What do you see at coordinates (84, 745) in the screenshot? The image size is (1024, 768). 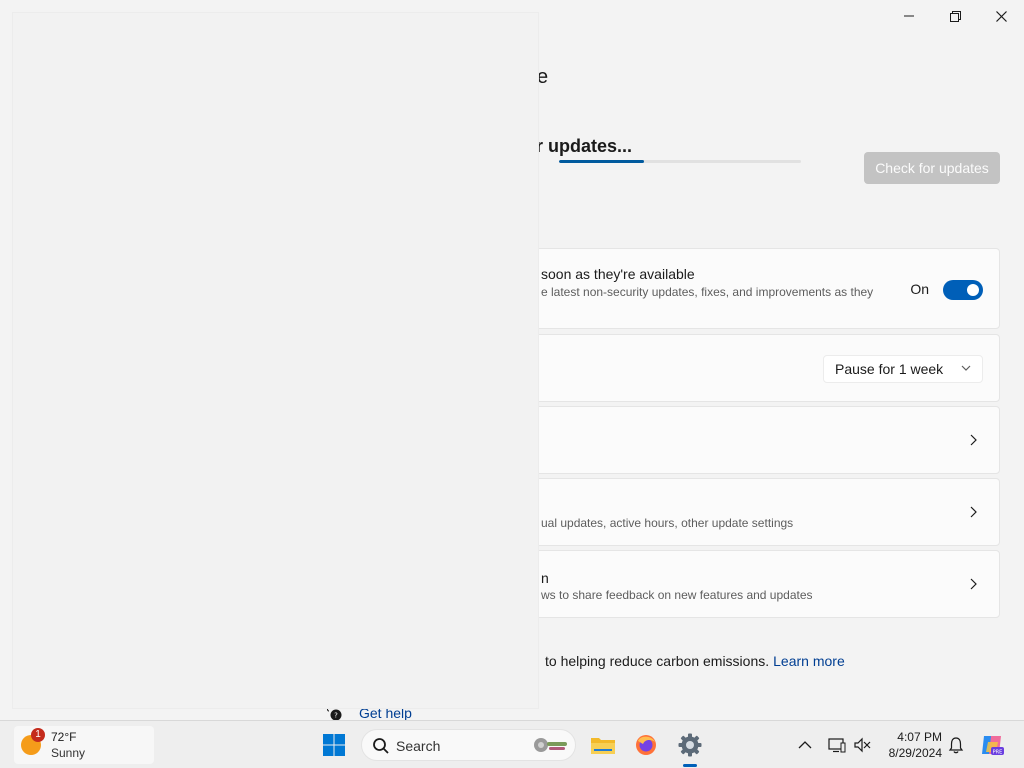 I see `weather-widget: 1 72°F Sunny` at bounding box center [84, 745].